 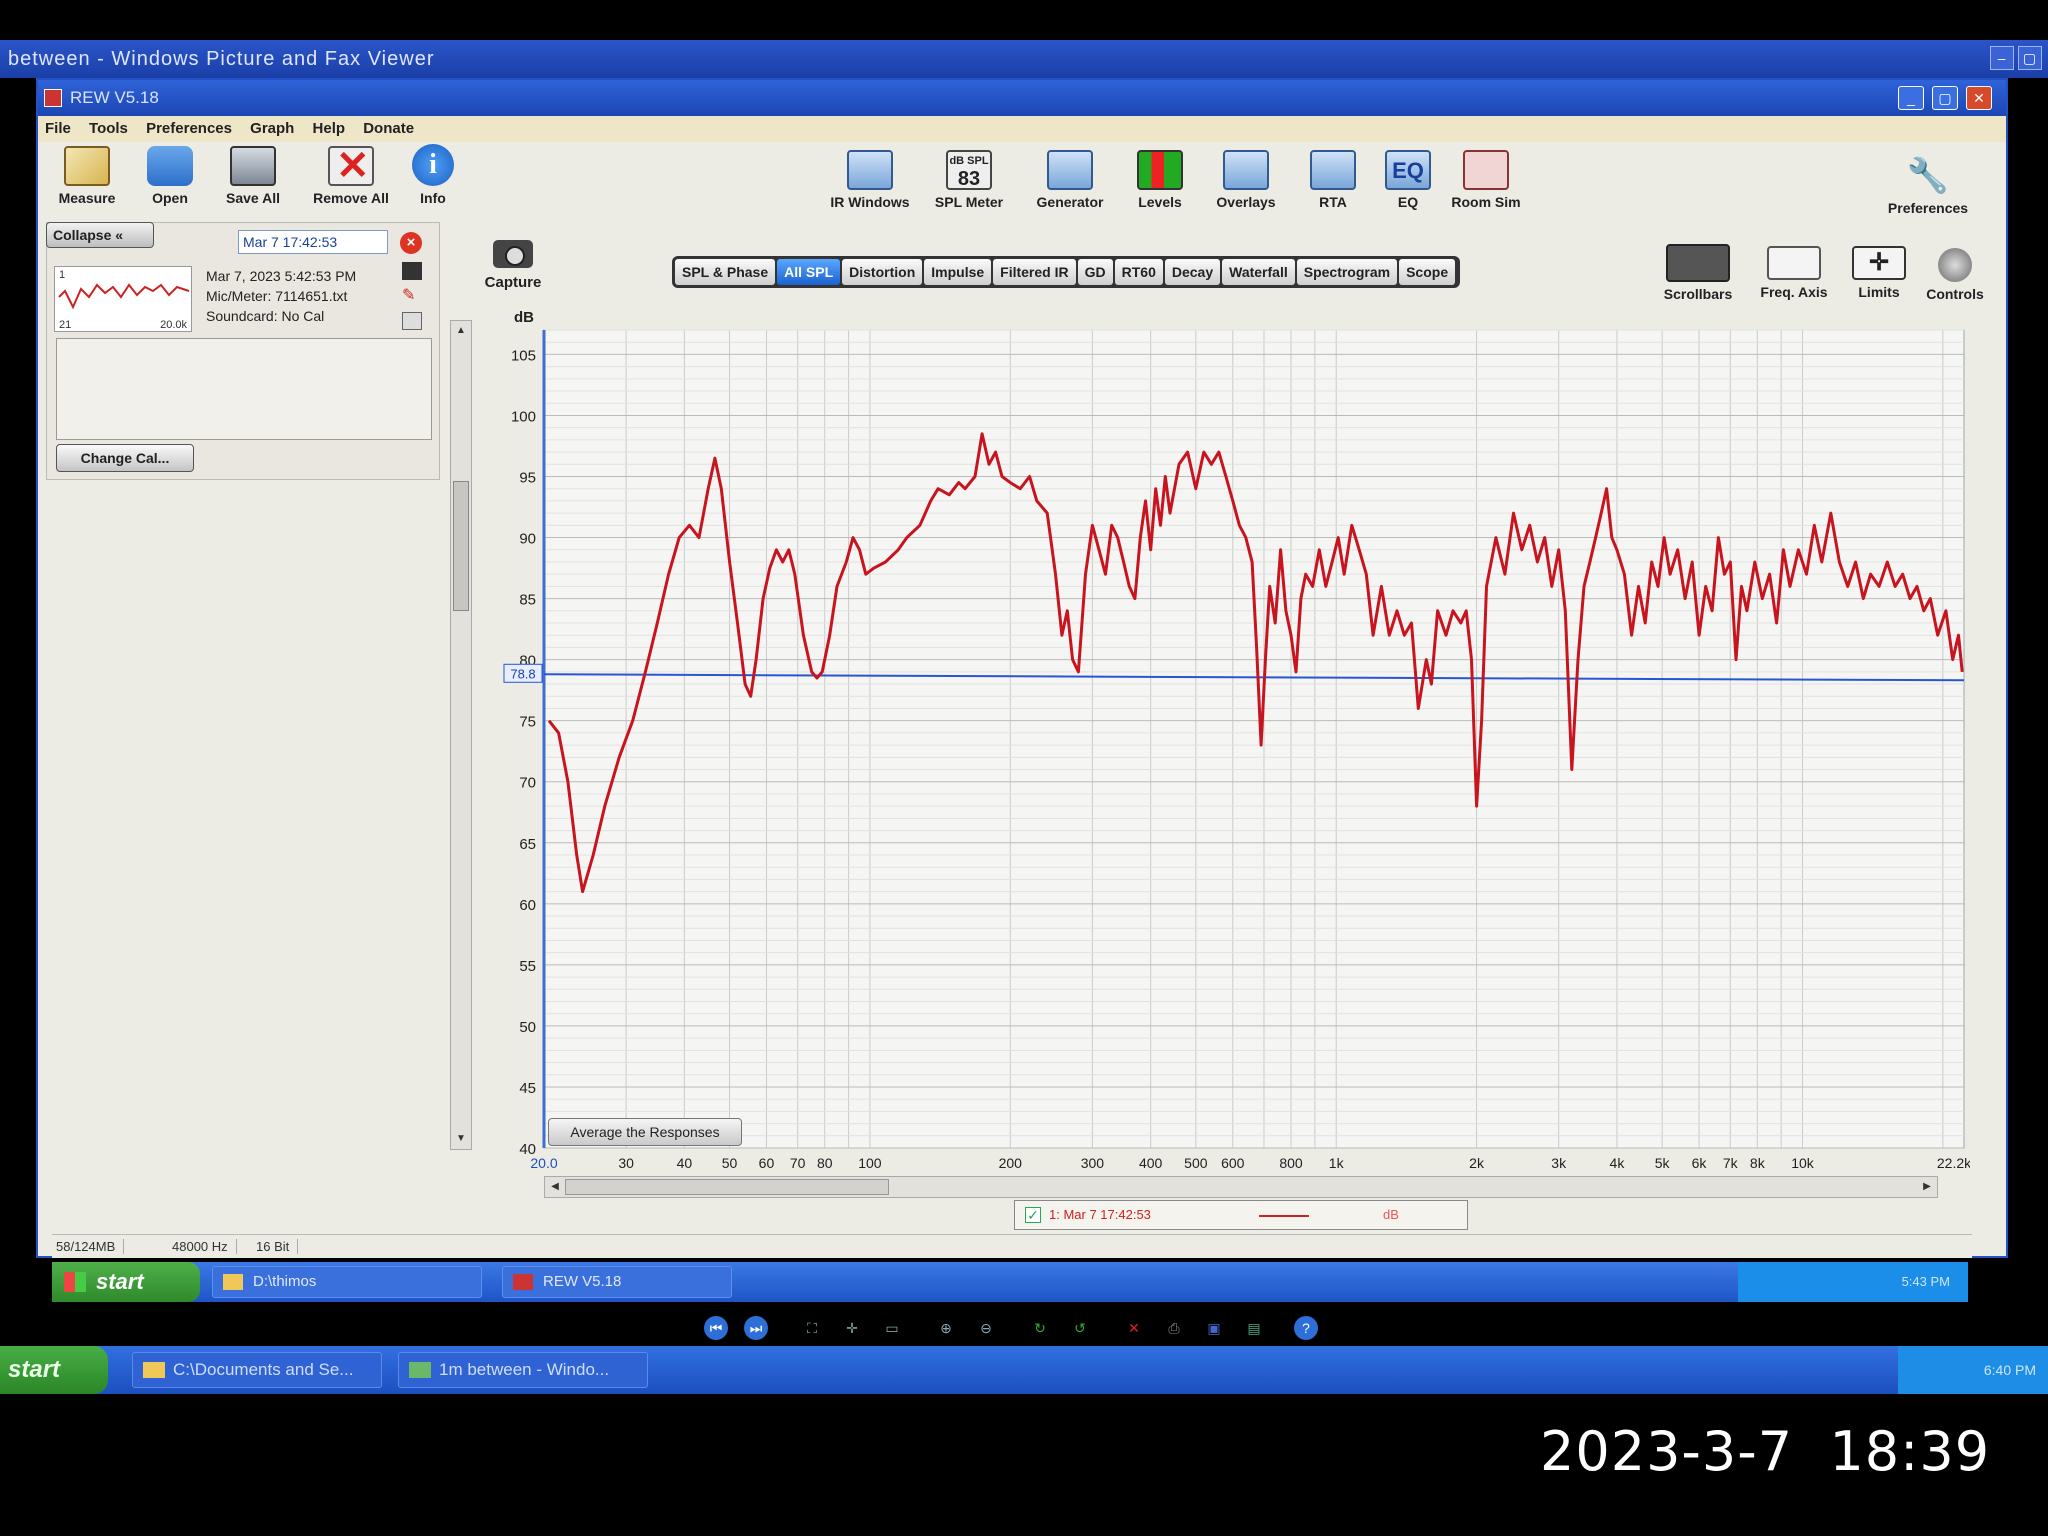 I want to click on edit-image-icon: ▤, so click(x=1254, y=1328).